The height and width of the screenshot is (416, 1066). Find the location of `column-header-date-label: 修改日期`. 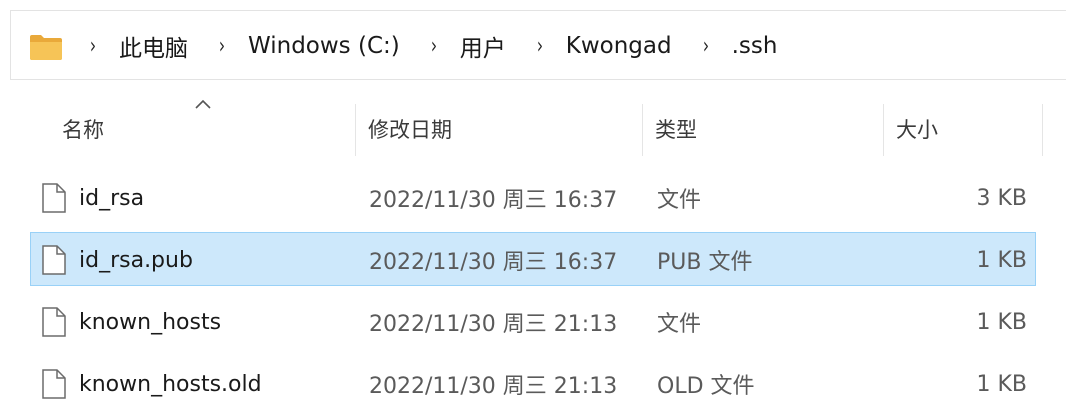

column-header-date-label: 修改日期 is located at coordinates (410, 130).